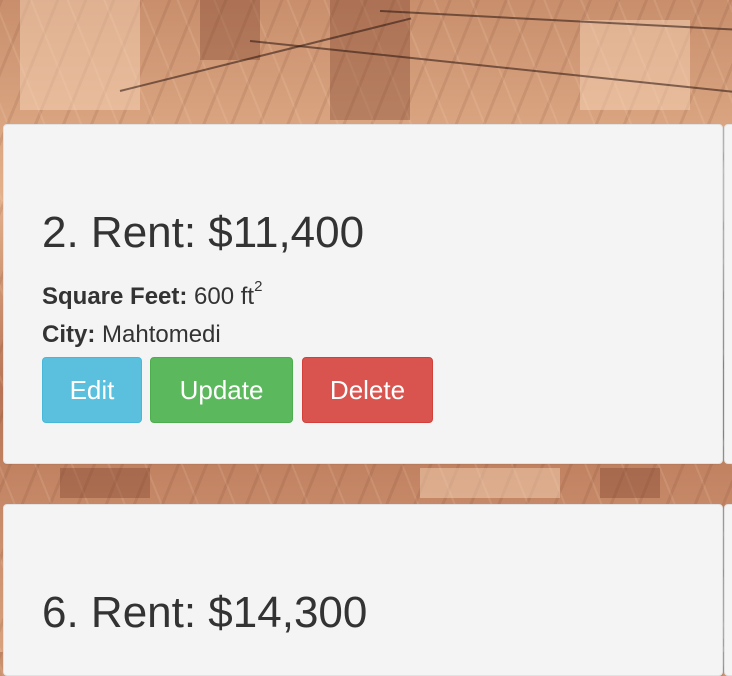 This screenshot has width=732, height=676. What do you see at coordinates (258, 286) in the screenshot?
I see `square-feet-exponent: 2` at bounding box center [258, 286].